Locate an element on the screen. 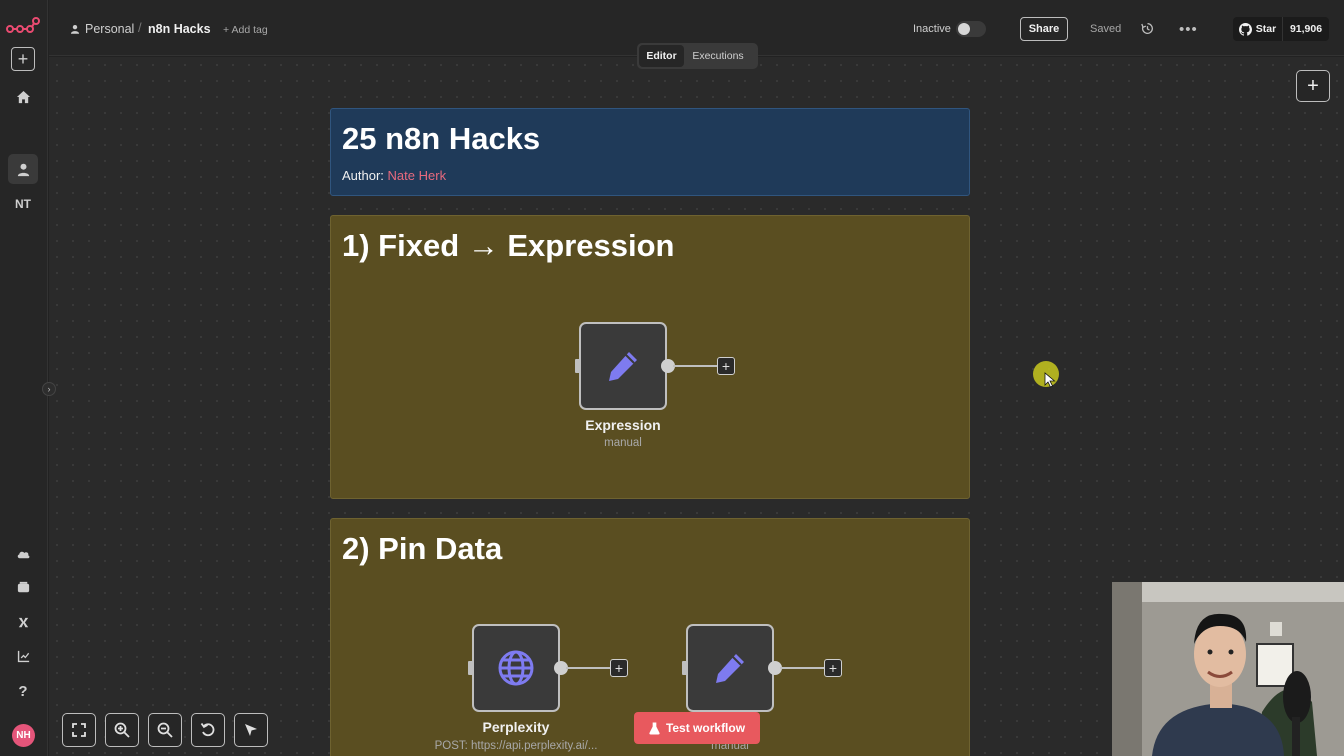 Image resolution: width=1344 pixels, height=756 pixels. github-star-button: Star 91,906 is located at coordinates (1281, 29).